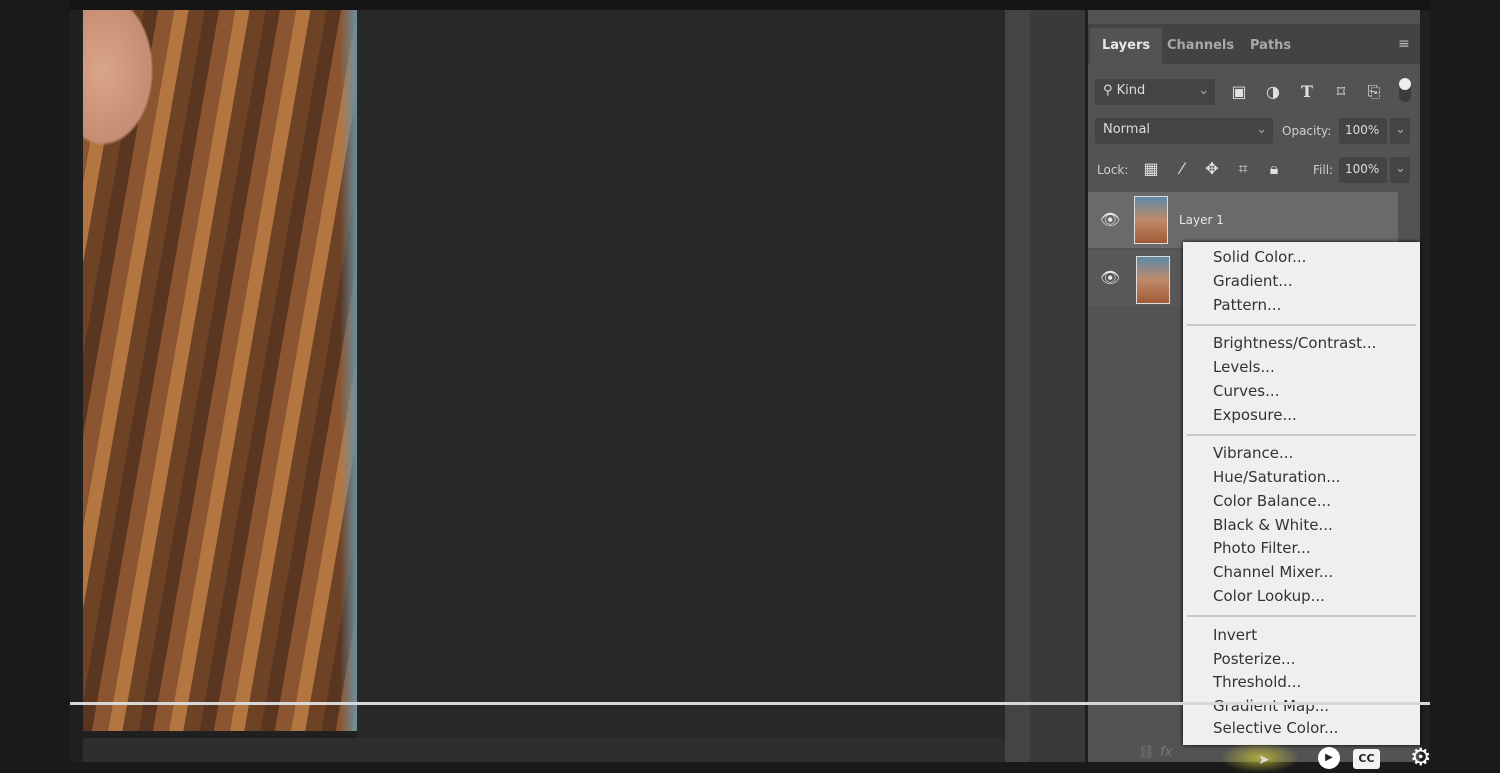  What do you see at coordinates (1264, 760) in the screenshot?
I see `mouse-cursor-icon: ➤` at bounding box center [1264, 760].